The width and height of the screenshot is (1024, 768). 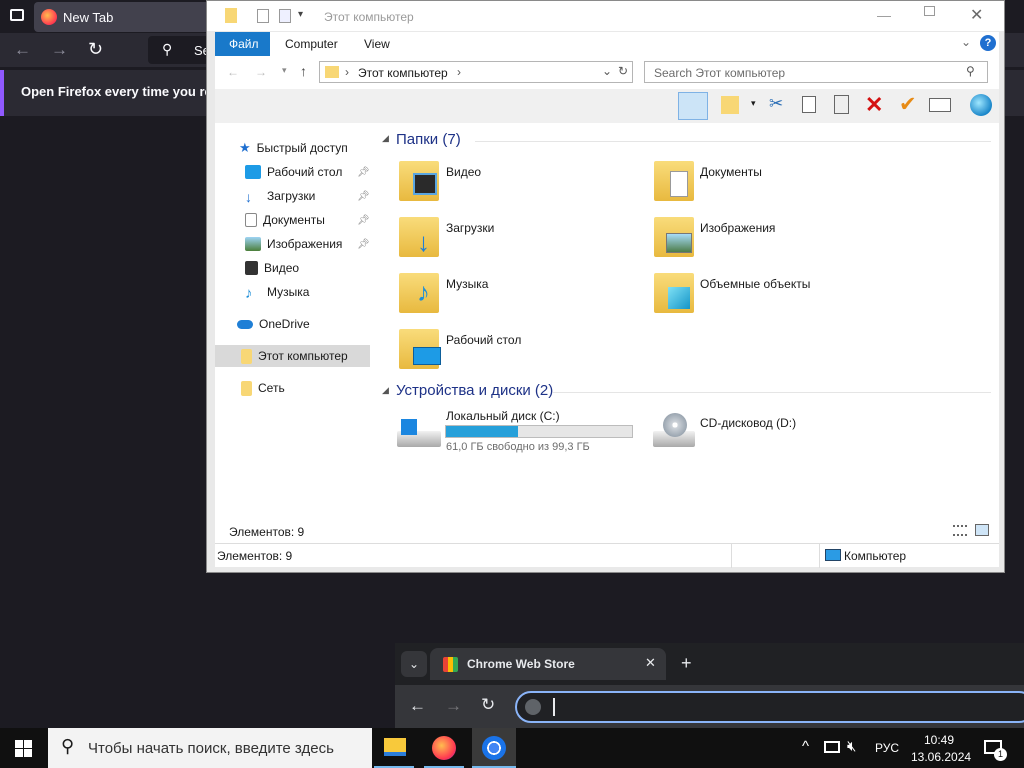 I want to click on folder-item-music: ♪ Музыка, so click(x=514, y=294).